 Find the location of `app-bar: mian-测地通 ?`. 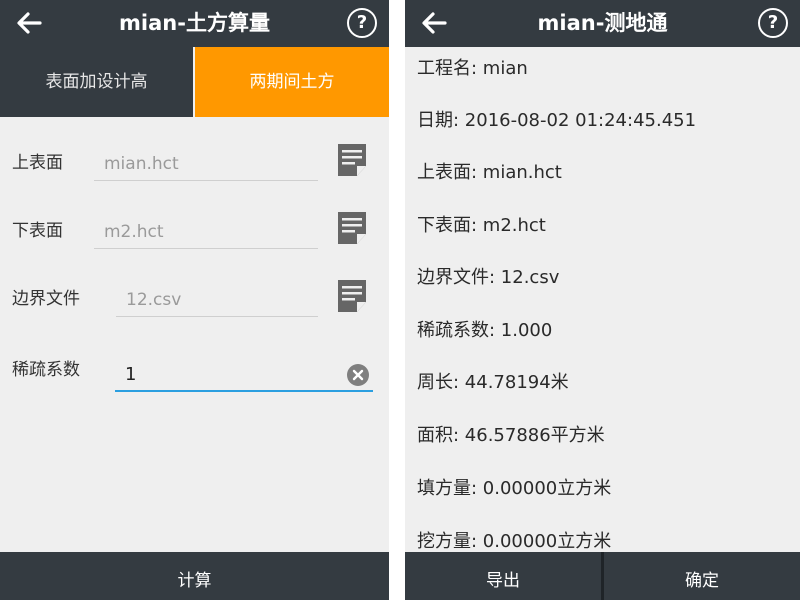

app-bar: mian-测地通 ? is located at coordinates (602, 23).